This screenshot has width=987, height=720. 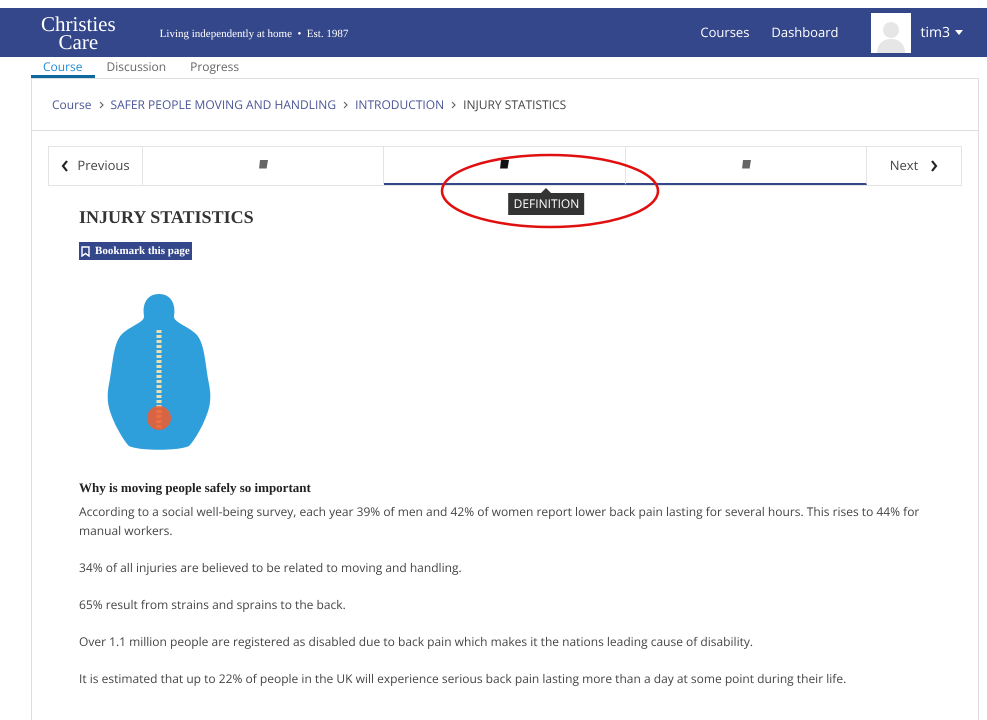 I want to click on body-paragraph: 65% result from strains and sprains to the back., so click(x=213, y=604).